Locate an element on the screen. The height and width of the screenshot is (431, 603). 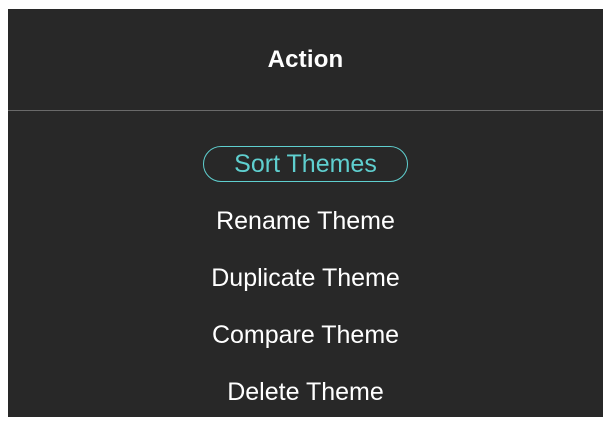
action-item-compare-theme: Compare Theme is located at coordinates (305, 345).